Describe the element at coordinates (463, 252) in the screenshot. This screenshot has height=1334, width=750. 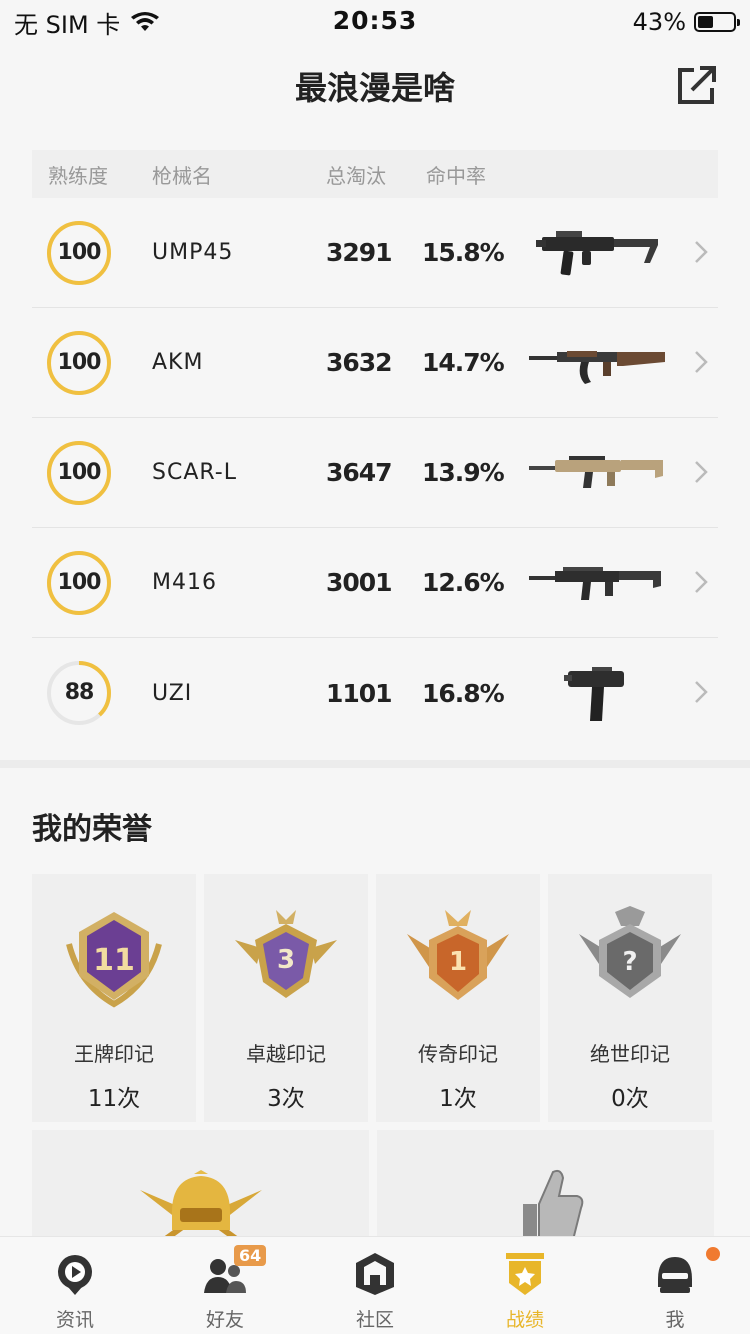
I see `weapon-hit-rate: 15.8%` at that location.